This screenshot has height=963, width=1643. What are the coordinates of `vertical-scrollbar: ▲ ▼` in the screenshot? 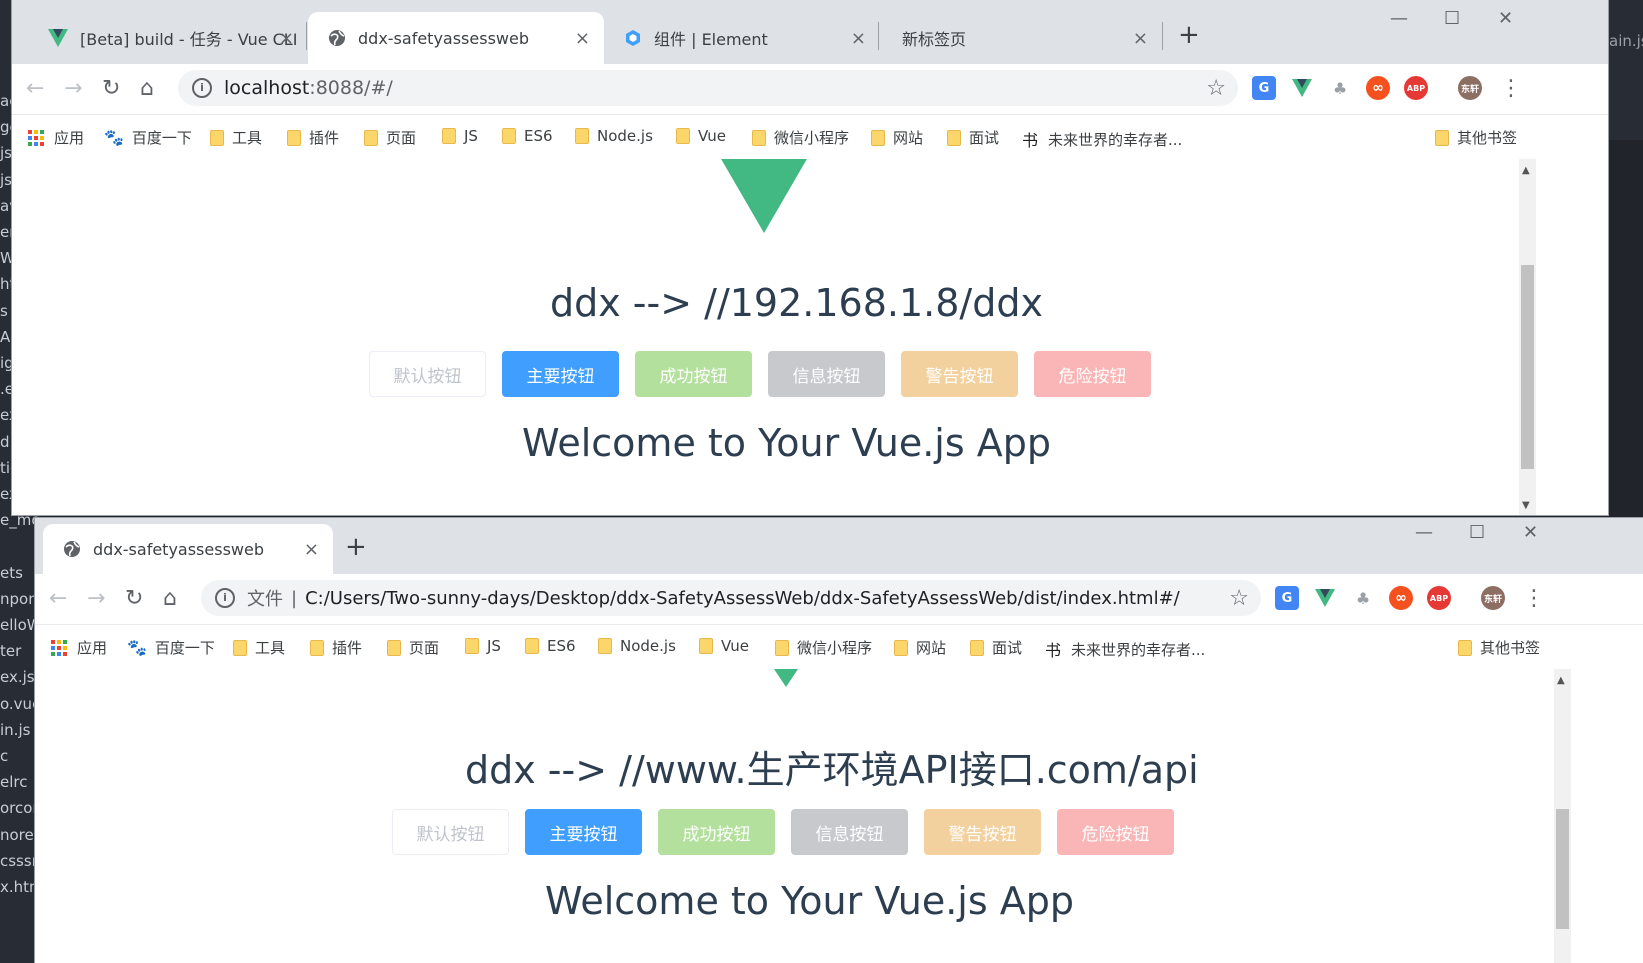 It's located at (1527, 337).